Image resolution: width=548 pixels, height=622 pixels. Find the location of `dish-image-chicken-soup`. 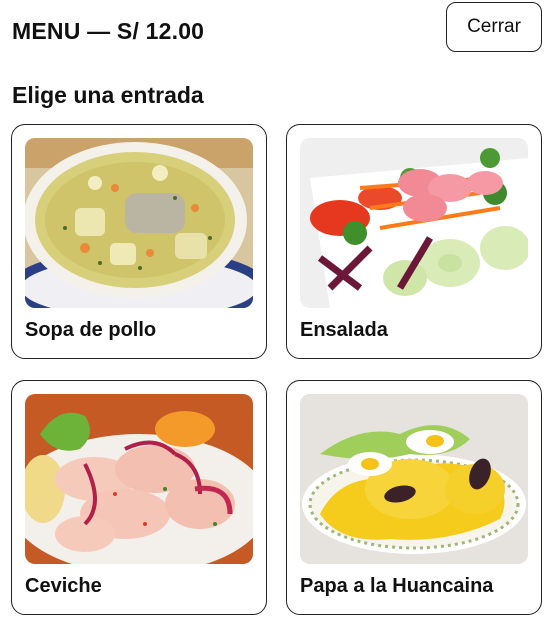

dish-image-chicken-soup is located at coordinates (139, 223).